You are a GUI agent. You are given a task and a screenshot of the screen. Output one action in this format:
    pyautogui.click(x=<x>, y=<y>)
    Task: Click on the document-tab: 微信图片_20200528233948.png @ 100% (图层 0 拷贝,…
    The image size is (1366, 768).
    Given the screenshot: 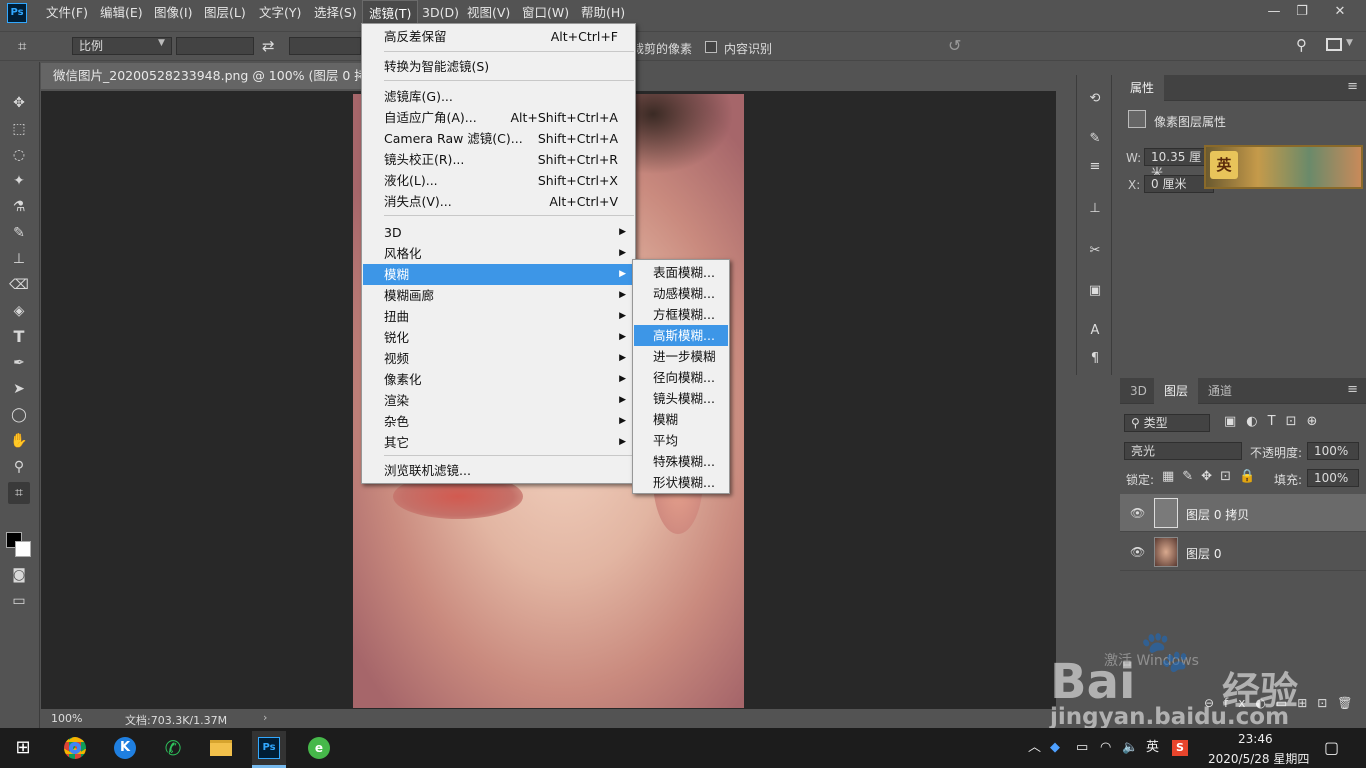 What is the action you would take?
    pyautogui.click(x=201, y=76)
    